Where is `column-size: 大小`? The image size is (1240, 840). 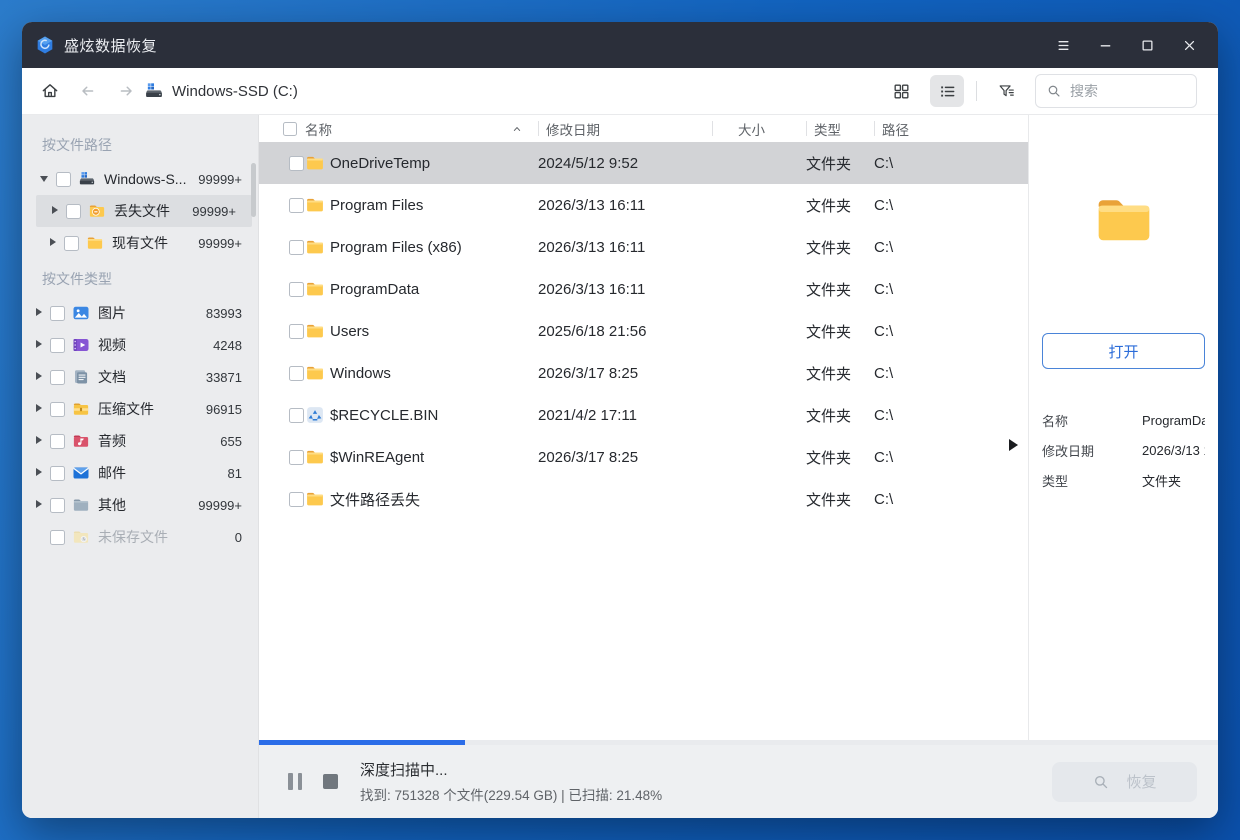
column-size: 大小 is located at coordinates (759, 128).